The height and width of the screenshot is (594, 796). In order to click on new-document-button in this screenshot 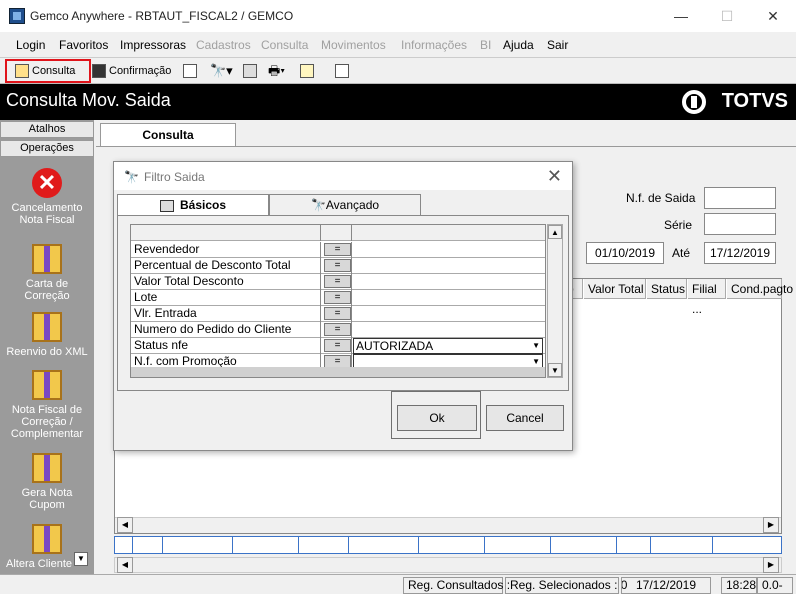, I will do `click(191, 71)`.